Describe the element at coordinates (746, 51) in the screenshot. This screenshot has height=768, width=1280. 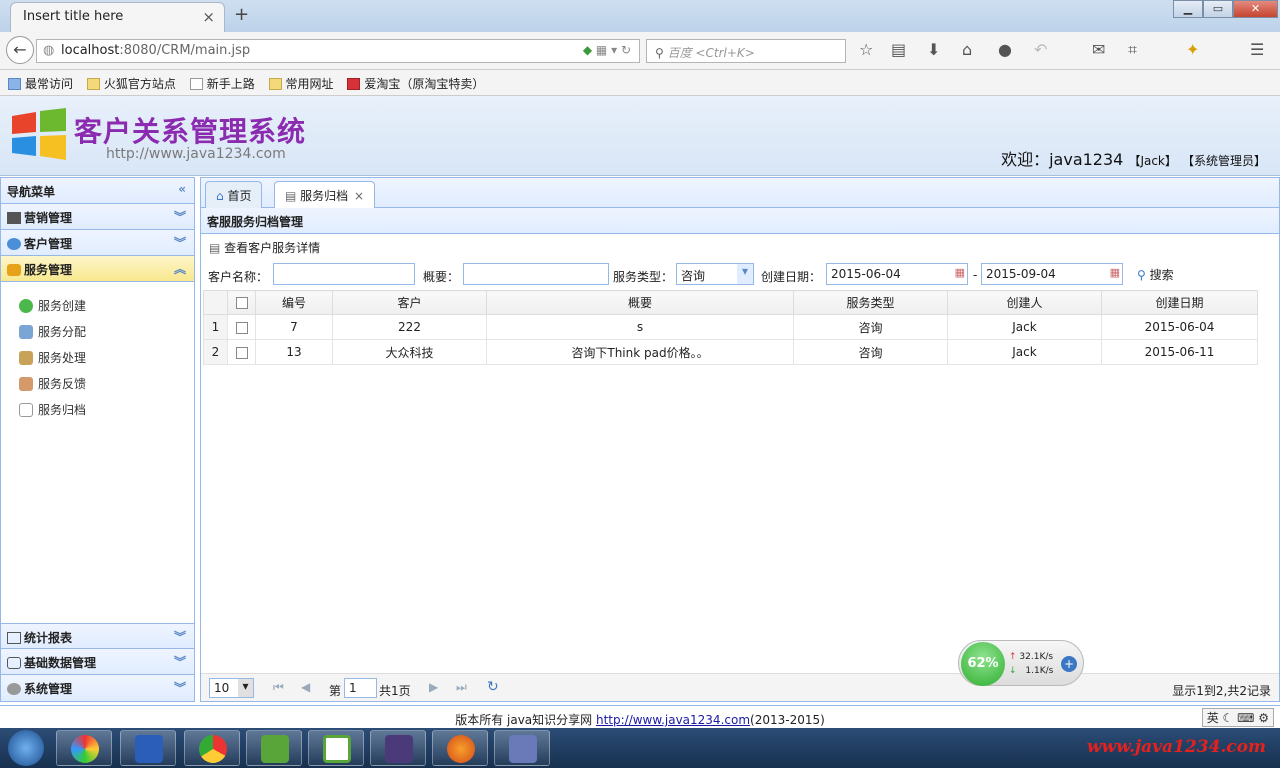
I see `search-input: ⚲ 百度 <Ctrl+K>` at that location.